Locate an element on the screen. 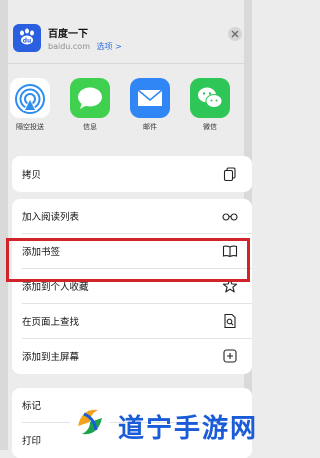 This screenshot has height=458, width=320. share-mail: 邮件 is located at coordinates (150, 105).